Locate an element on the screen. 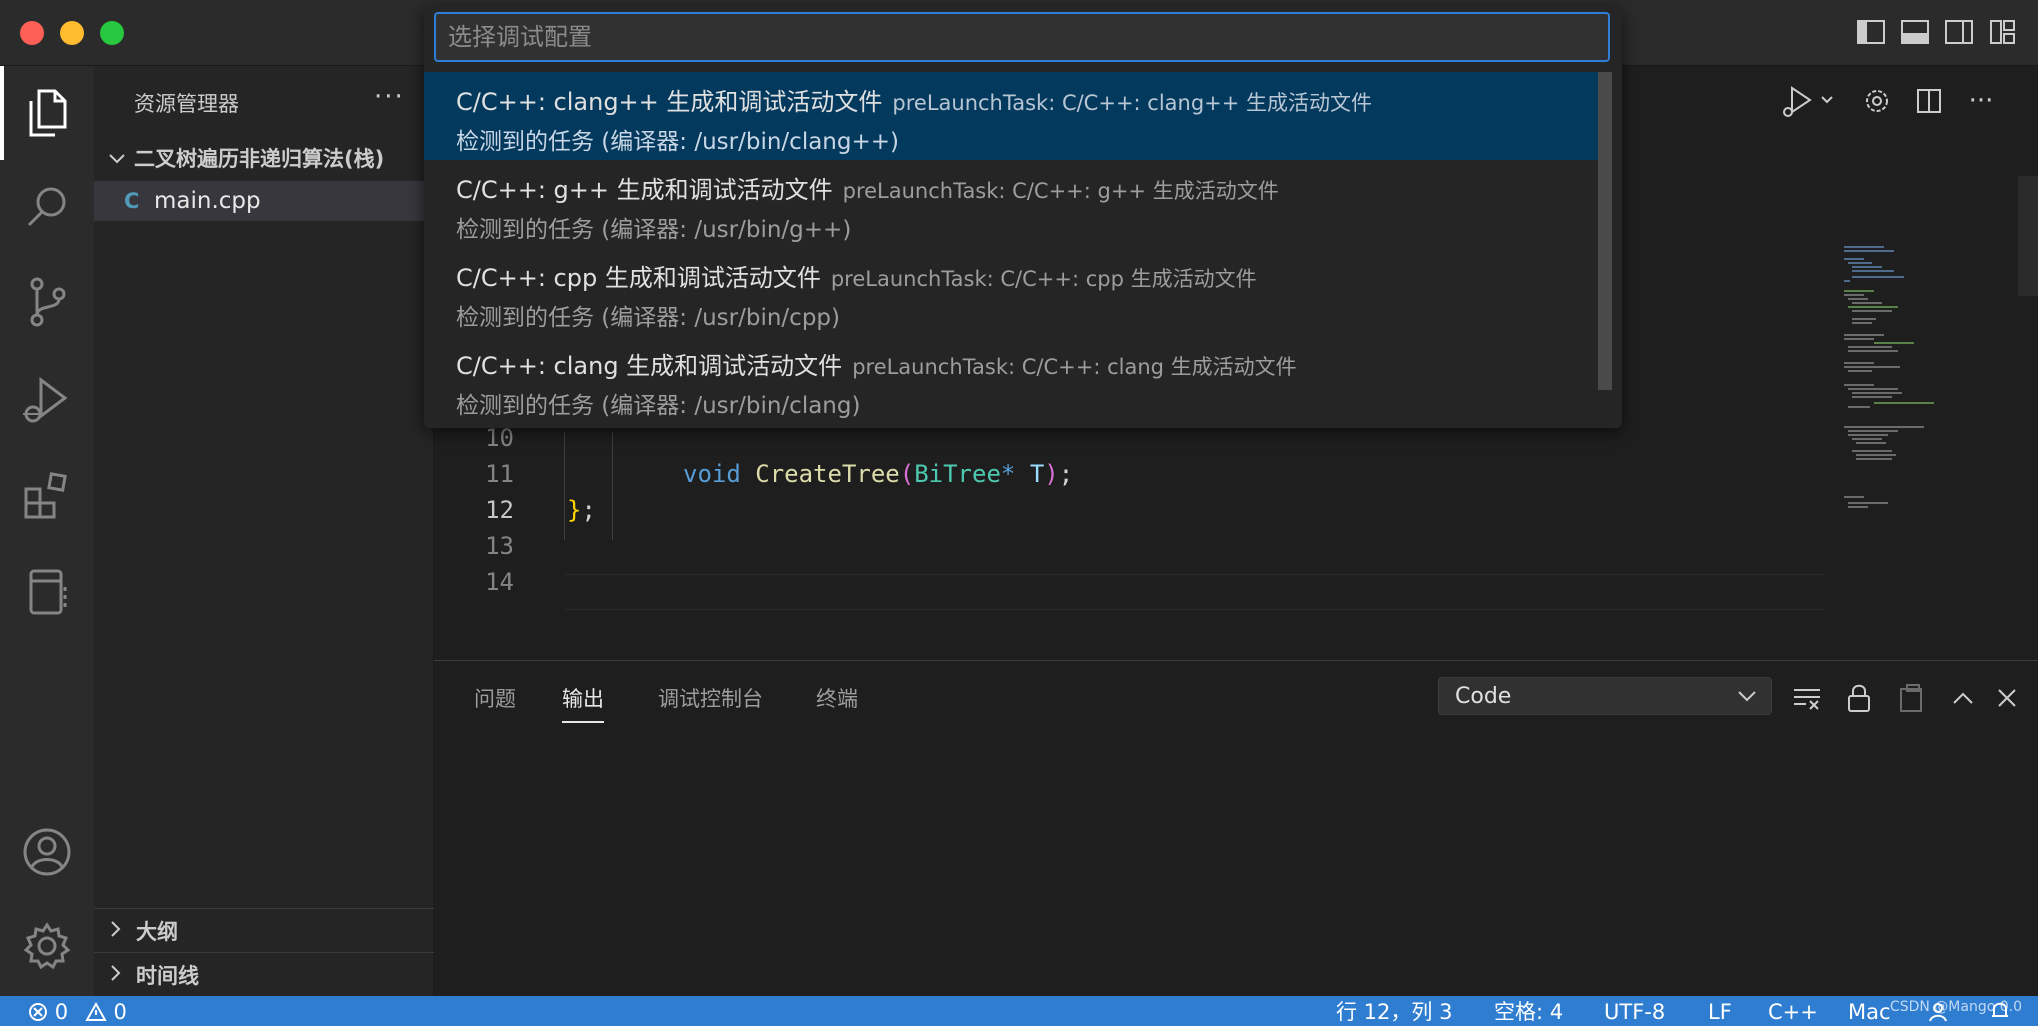 The image size is (2038, 1026). platform: Mac is located at coordinates (1869, 1012).